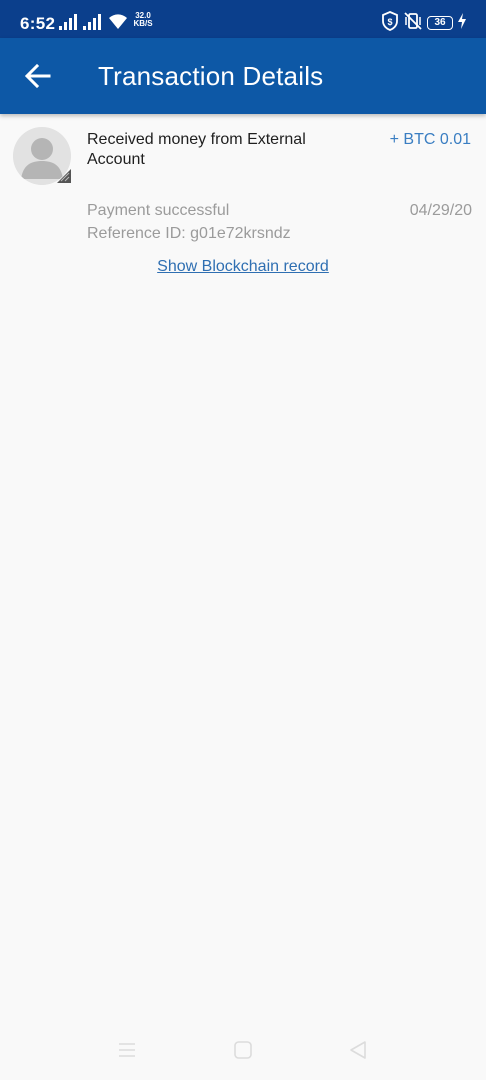 The image size is (486, 1080). What do you see at coordinates (64, 176) in the screenshot?
I see `expand-corner-icon` at bounding box center [64, 176].